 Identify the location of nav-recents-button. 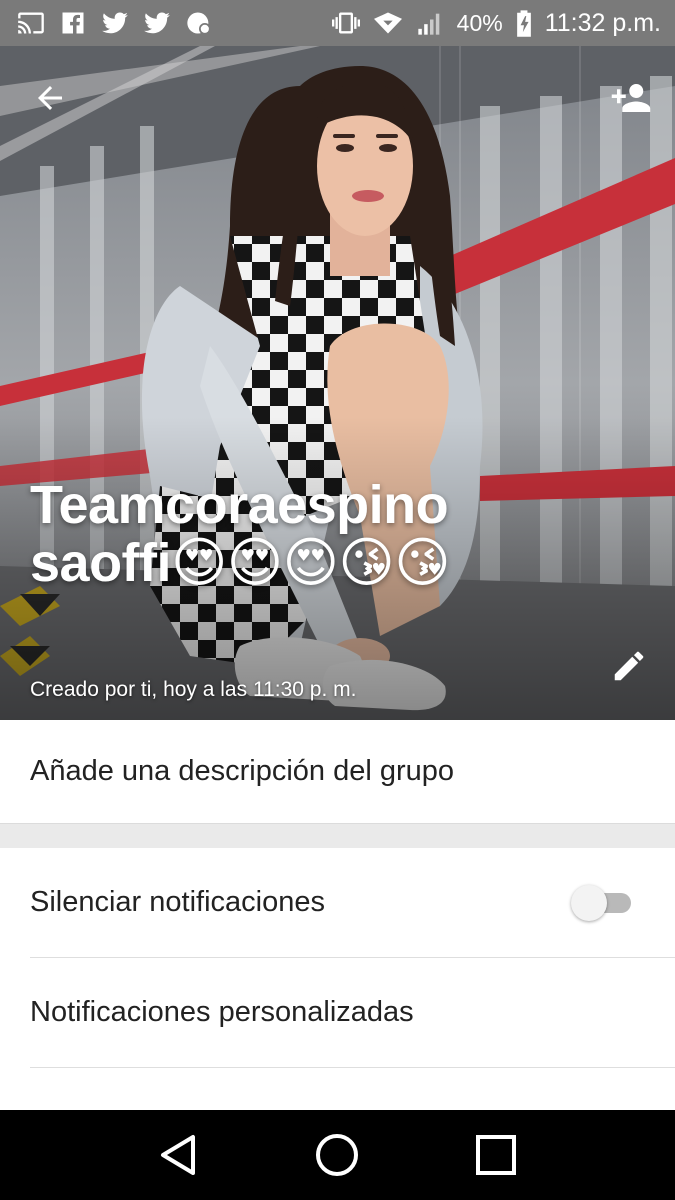
(496, 1155).